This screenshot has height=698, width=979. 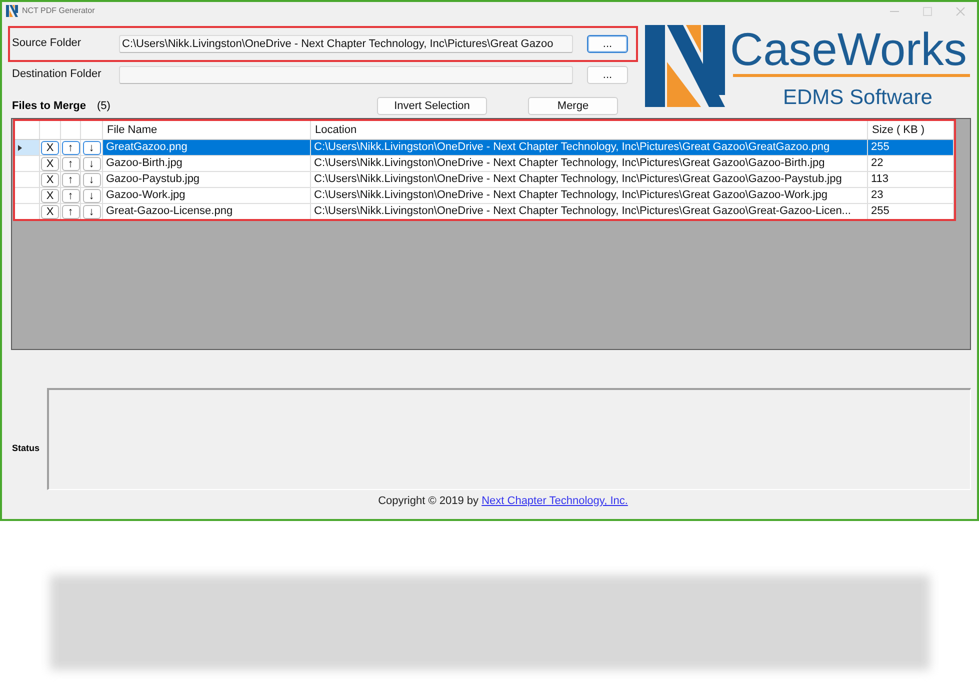 I want to click on file-row: X ↑ ↓ Gazoo-Paystub.jpg C:\Users\Nikk.Livingston\OneDrive - Next Chapter Technology, Inc\Pictures\Great Gazoo\Gazoo-Paystub.jpg 113, so click(x=484, y=180).